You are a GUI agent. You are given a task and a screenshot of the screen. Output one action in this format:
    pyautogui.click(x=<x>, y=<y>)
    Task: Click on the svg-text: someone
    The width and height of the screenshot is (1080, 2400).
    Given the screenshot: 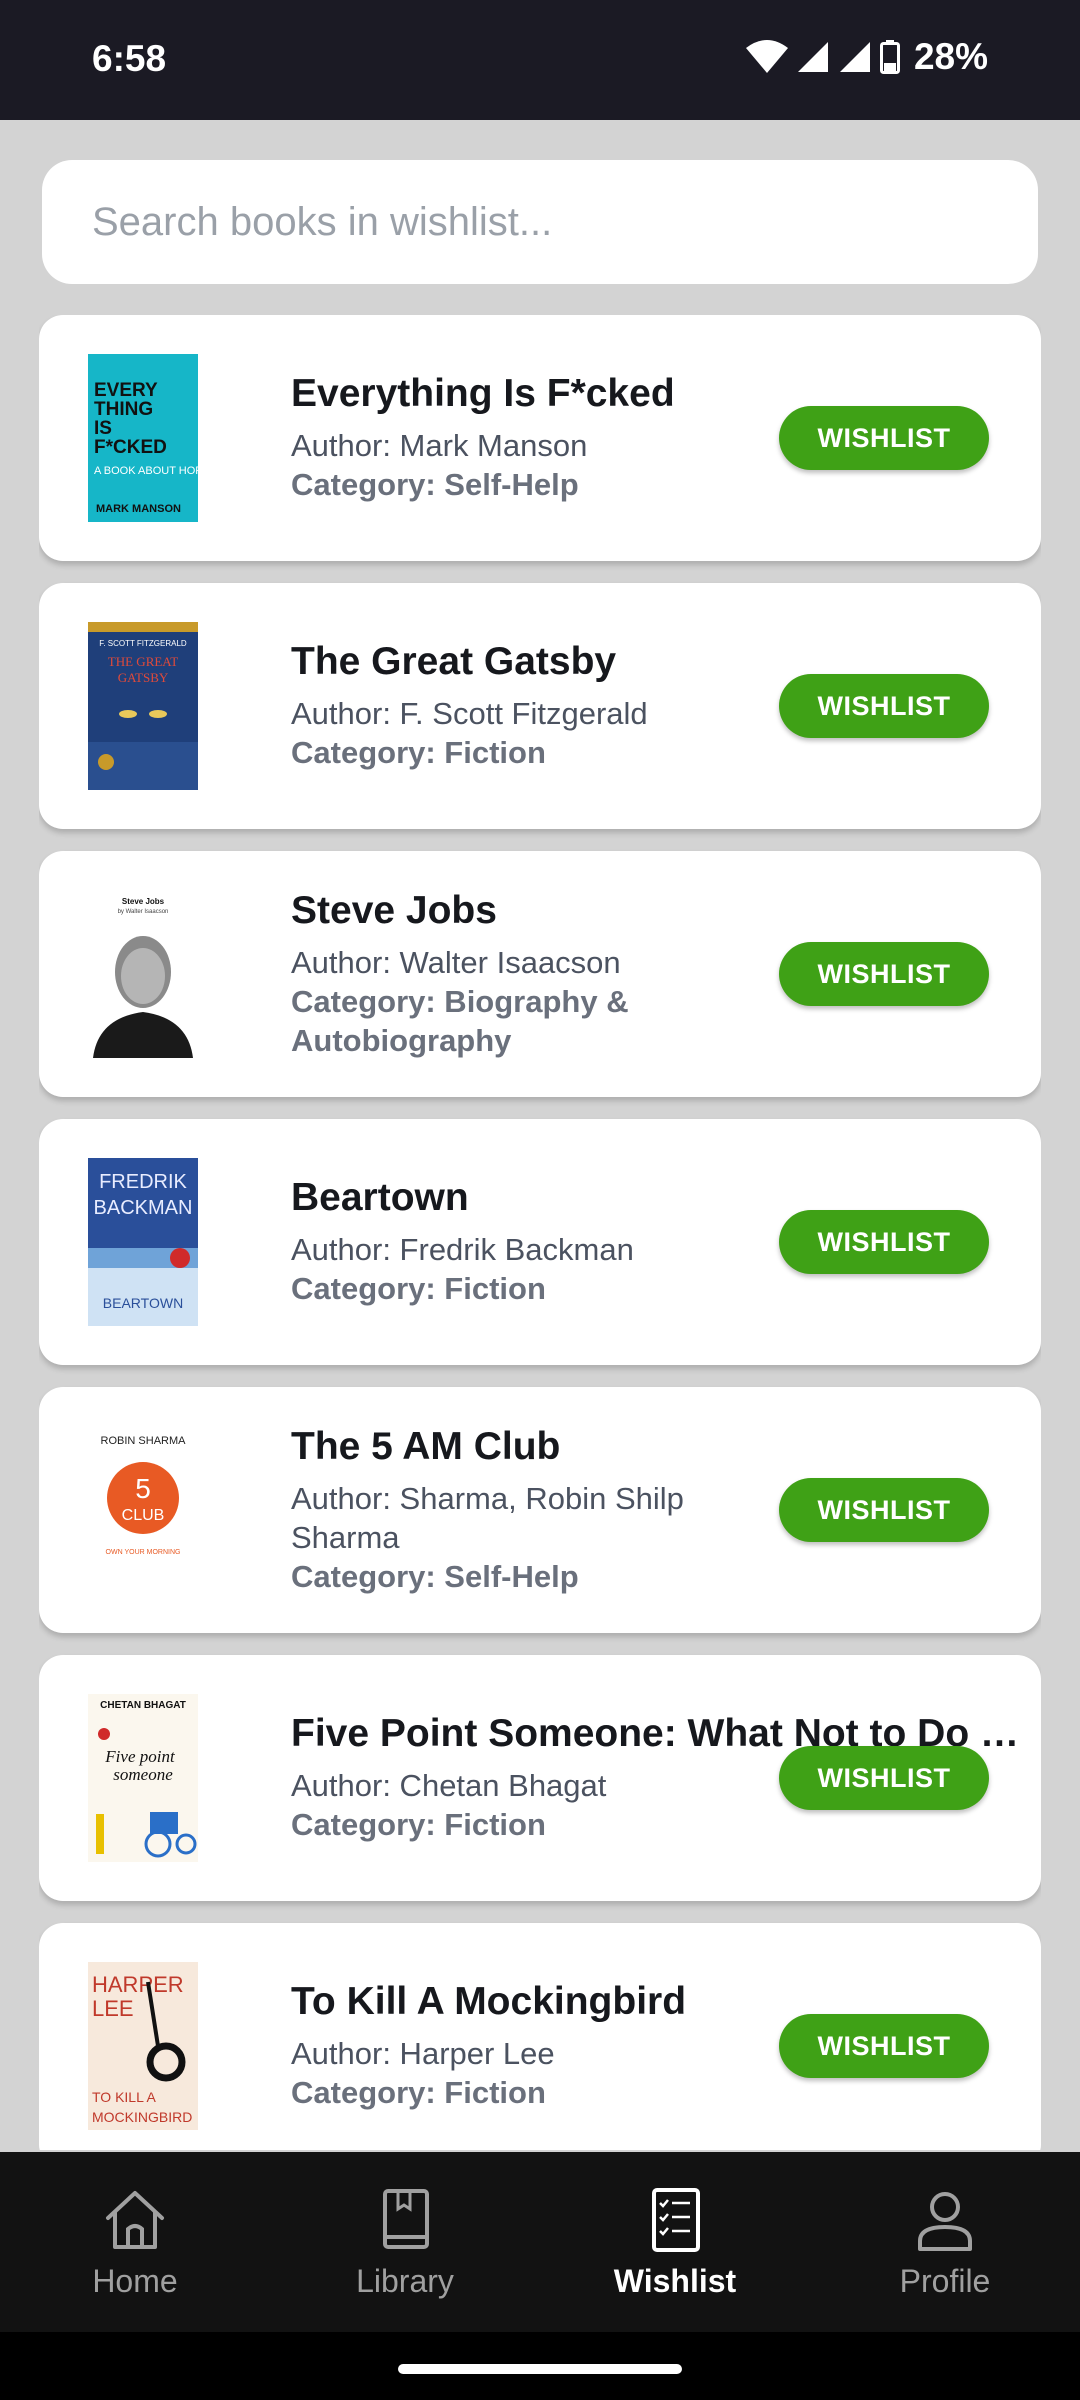 What is the action you would take?
    pyautogui.click(x=143, y=1774)
    